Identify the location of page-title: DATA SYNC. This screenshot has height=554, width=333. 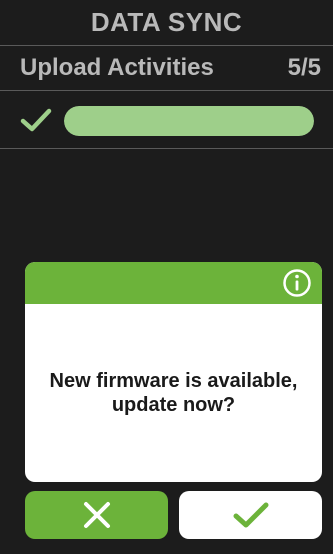
(166, 22).